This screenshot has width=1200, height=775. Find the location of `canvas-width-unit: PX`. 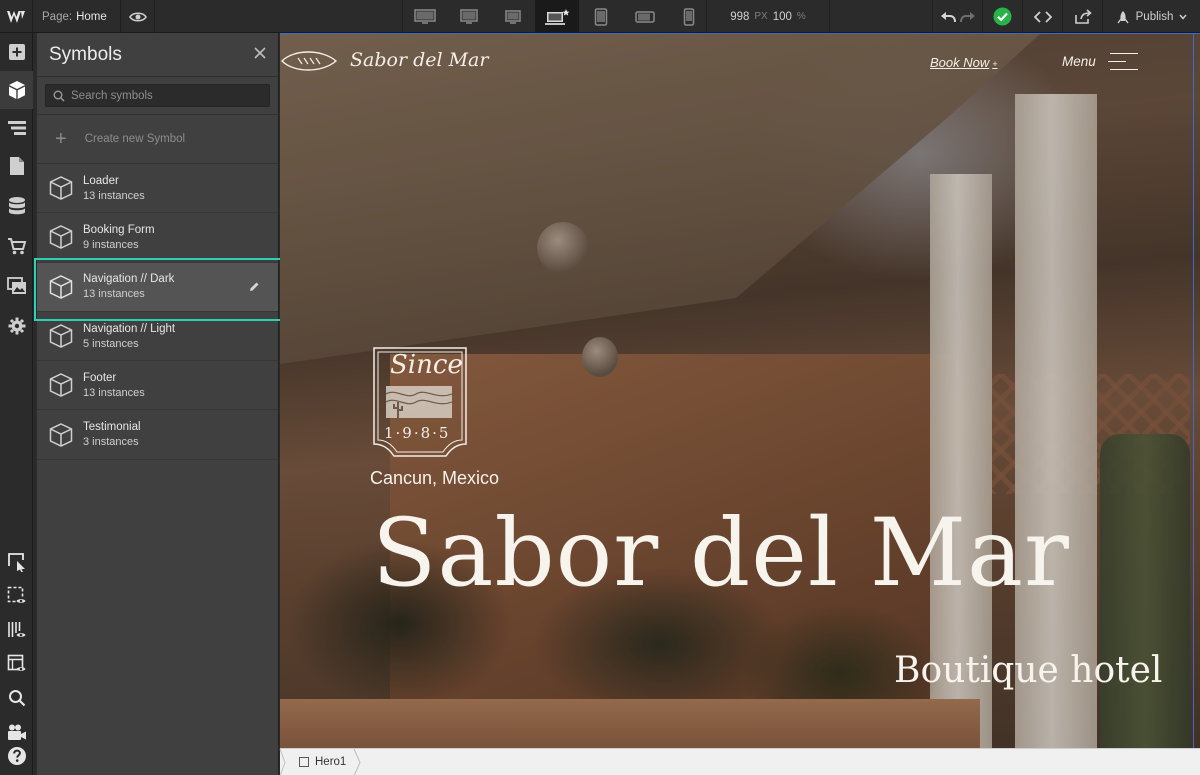

canvas-width-unit: PX is located at coordinates (761, 16).